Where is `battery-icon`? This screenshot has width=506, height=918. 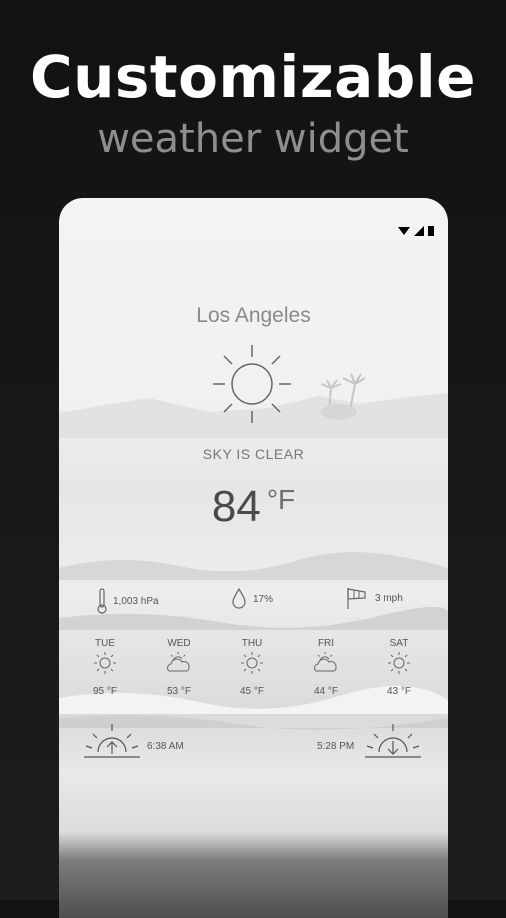
battery-icon is located at coordinates (431, 231).